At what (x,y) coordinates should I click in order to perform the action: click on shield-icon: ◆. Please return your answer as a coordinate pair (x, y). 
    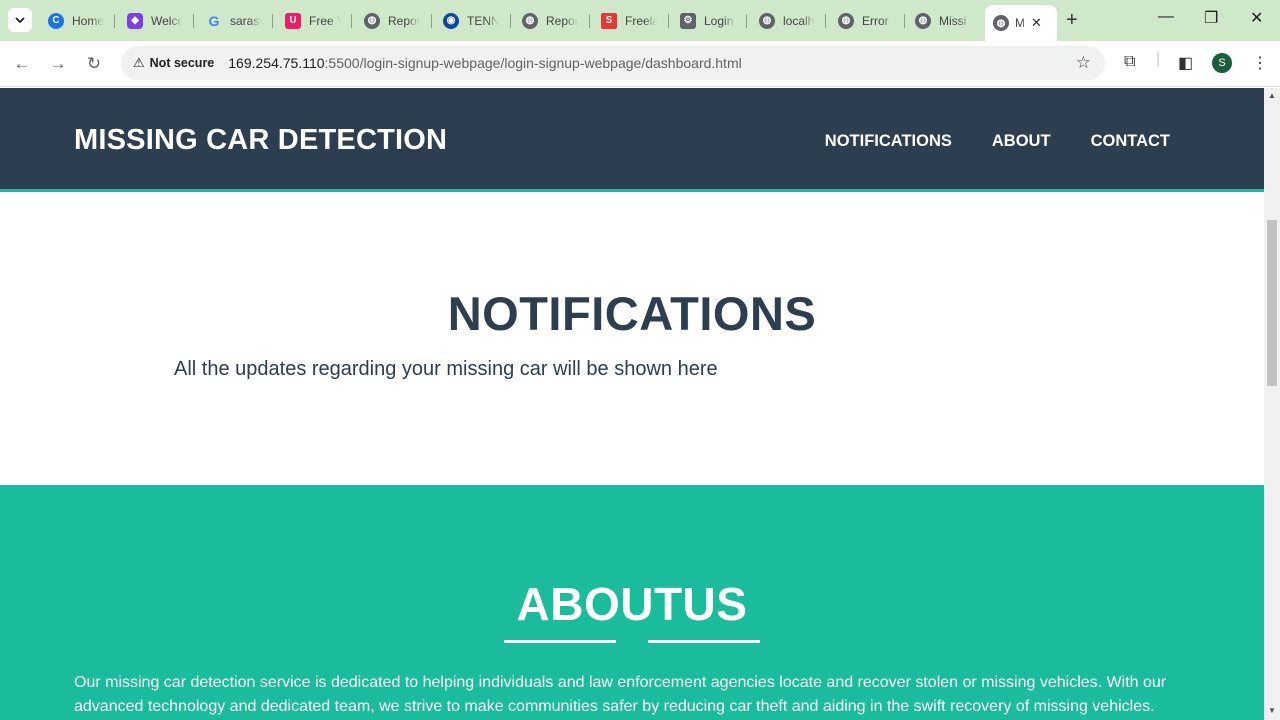
    Looking at the image, I should click on (135, 20).